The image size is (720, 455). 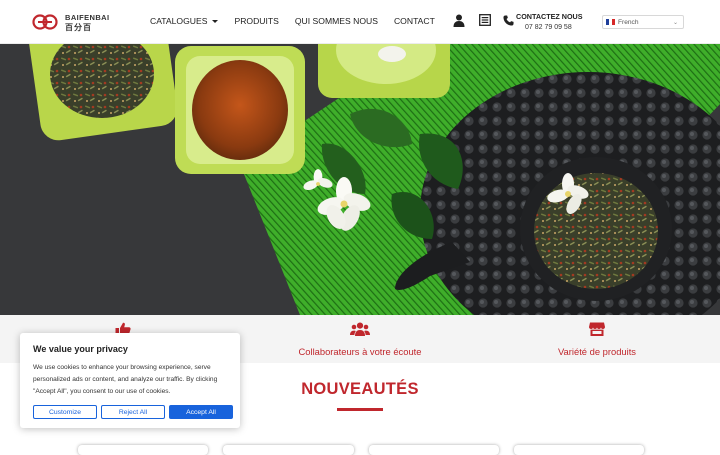 What do you see at coordinates (597, 351) in the screenshot?
I see `feature-label: Variété de produits` at bounding box center [597, 351].